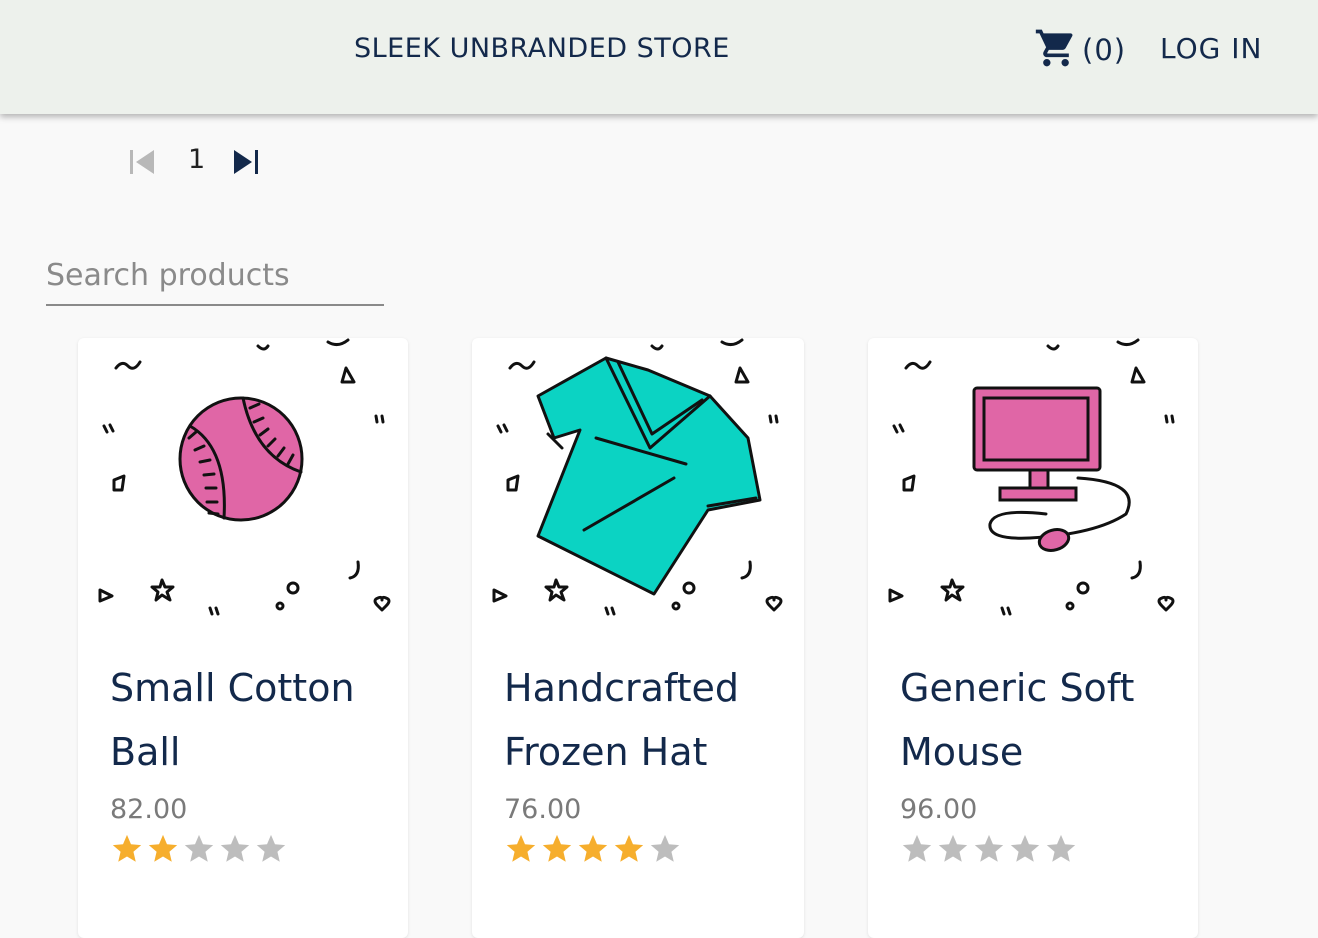 The height and width of the screenshot is (938, 1318). I want to click on top-app-bar: SLEEK UNBRANDED STORE (0) LOG IN, so click(659, 57).